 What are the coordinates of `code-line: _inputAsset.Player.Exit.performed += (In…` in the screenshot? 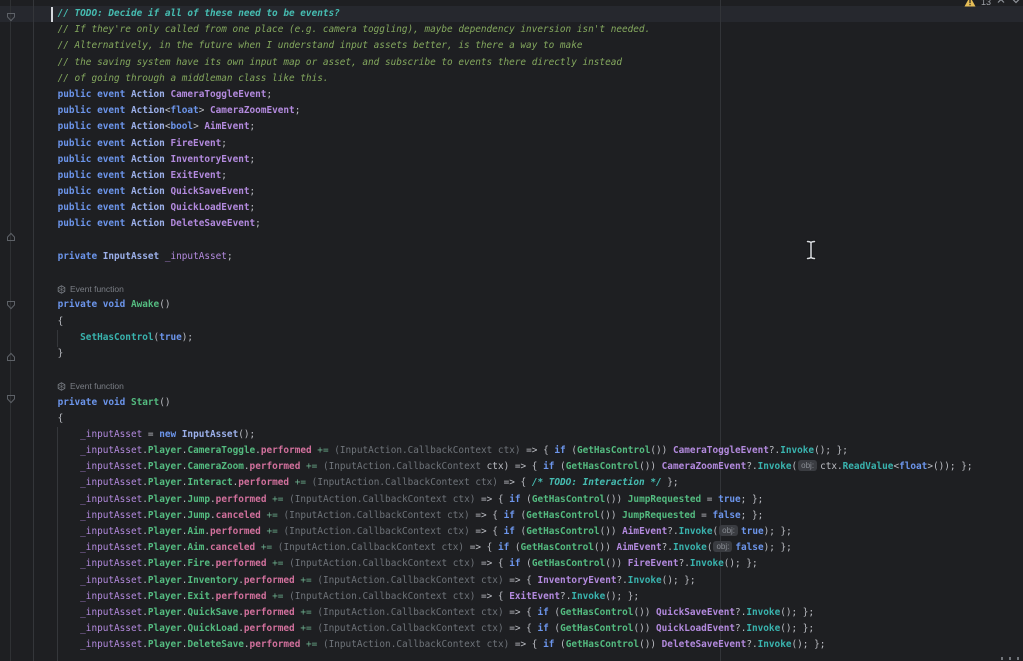 It's located at (486, 597).